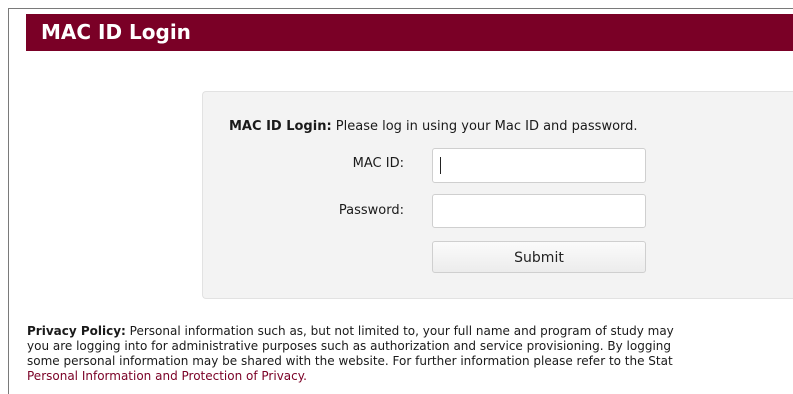  Describe the element at coordinates (280, 126) in the screenshot. I see `login-intro-heading: MAC ID Login:` at that location.